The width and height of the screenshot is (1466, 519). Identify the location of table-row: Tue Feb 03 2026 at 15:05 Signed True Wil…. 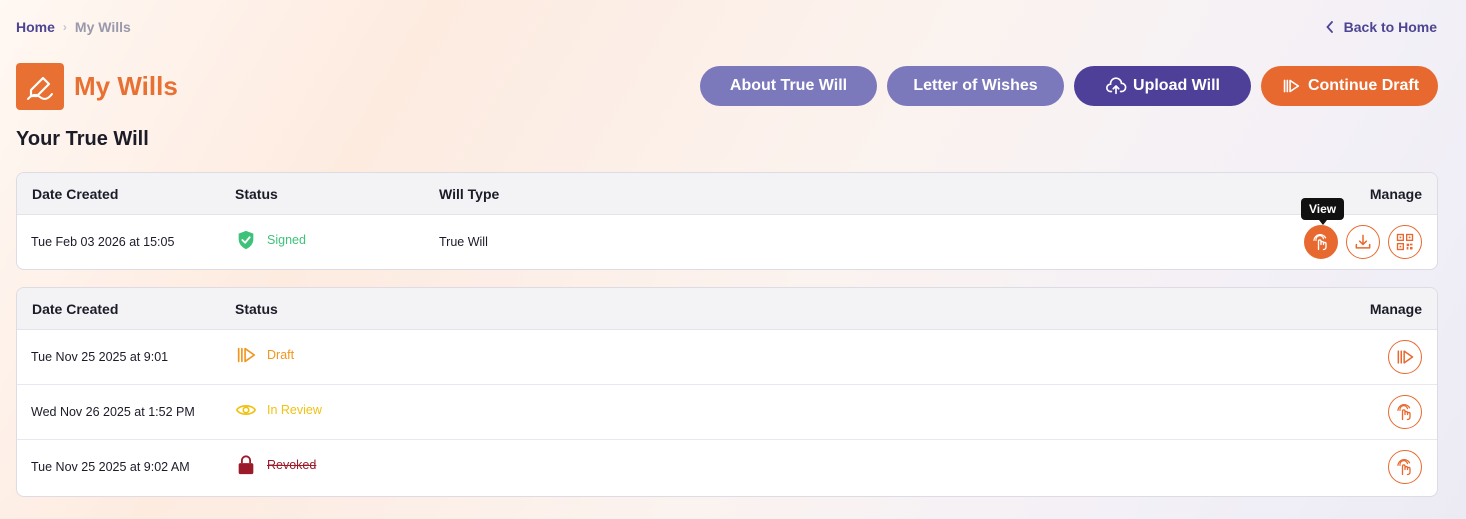
(727, 242).